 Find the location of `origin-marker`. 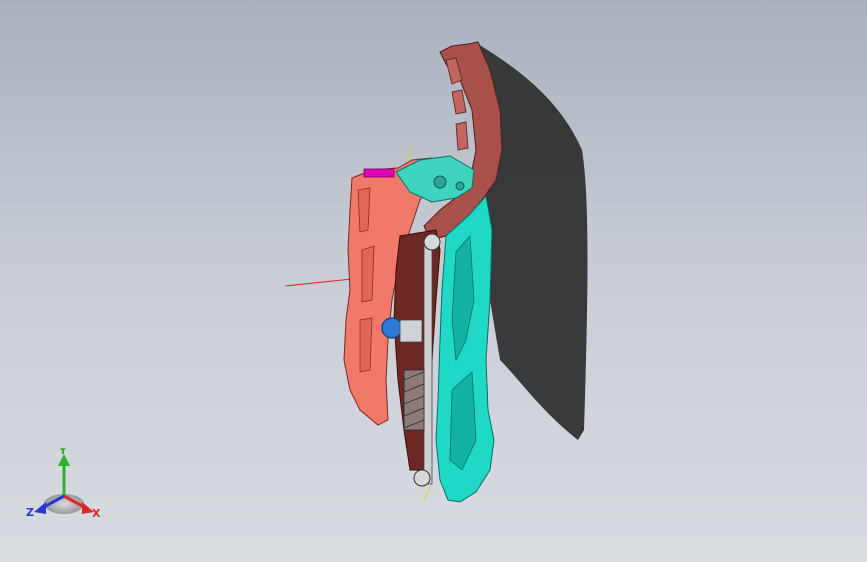

origin-marker is located at coordinates (427, 493).